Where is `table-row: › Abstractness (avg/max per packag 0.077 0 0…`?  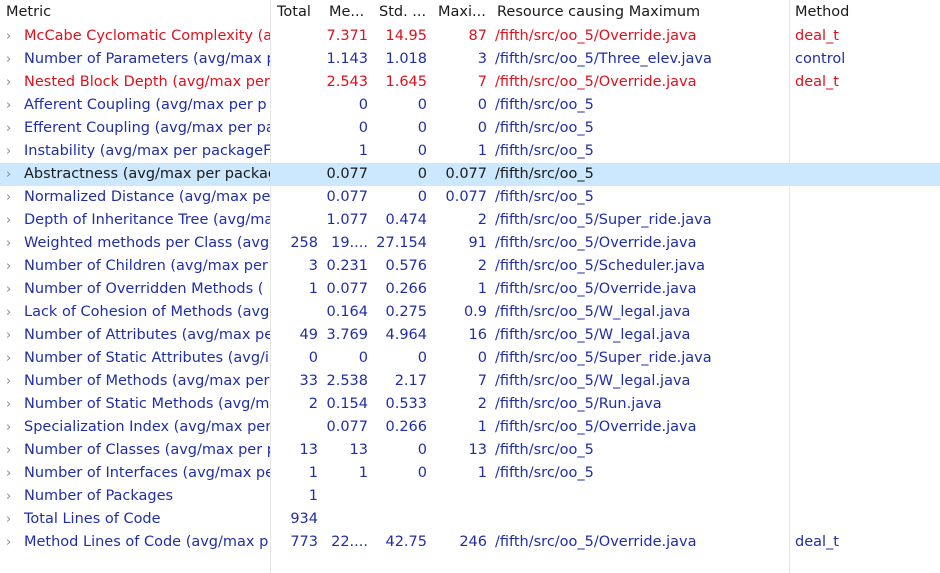
table-row: › Abstractness (avg/max per packag 0.077 0 0… is located at coordinates (470, 174).